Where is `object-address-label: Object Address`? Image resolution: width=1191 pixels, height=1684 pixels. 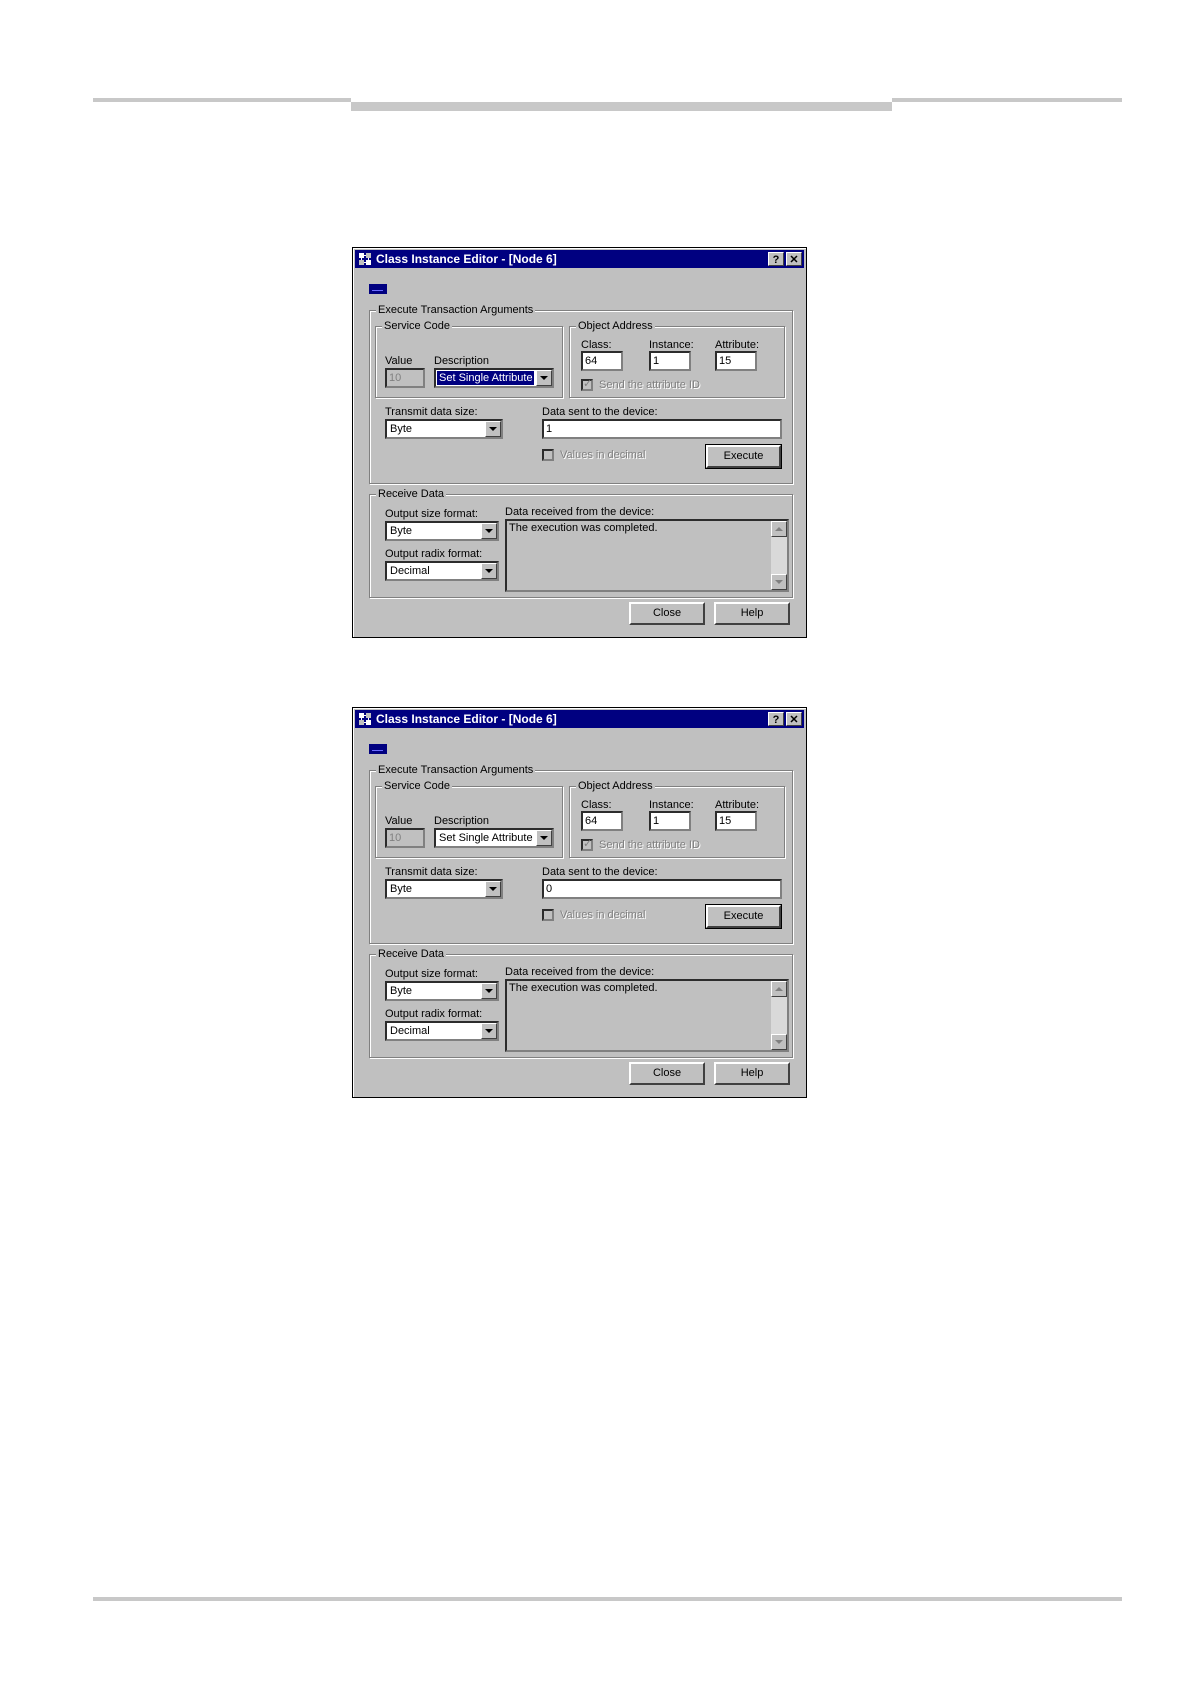
object-address-label: Object Address is located at coordinates (615, 786).